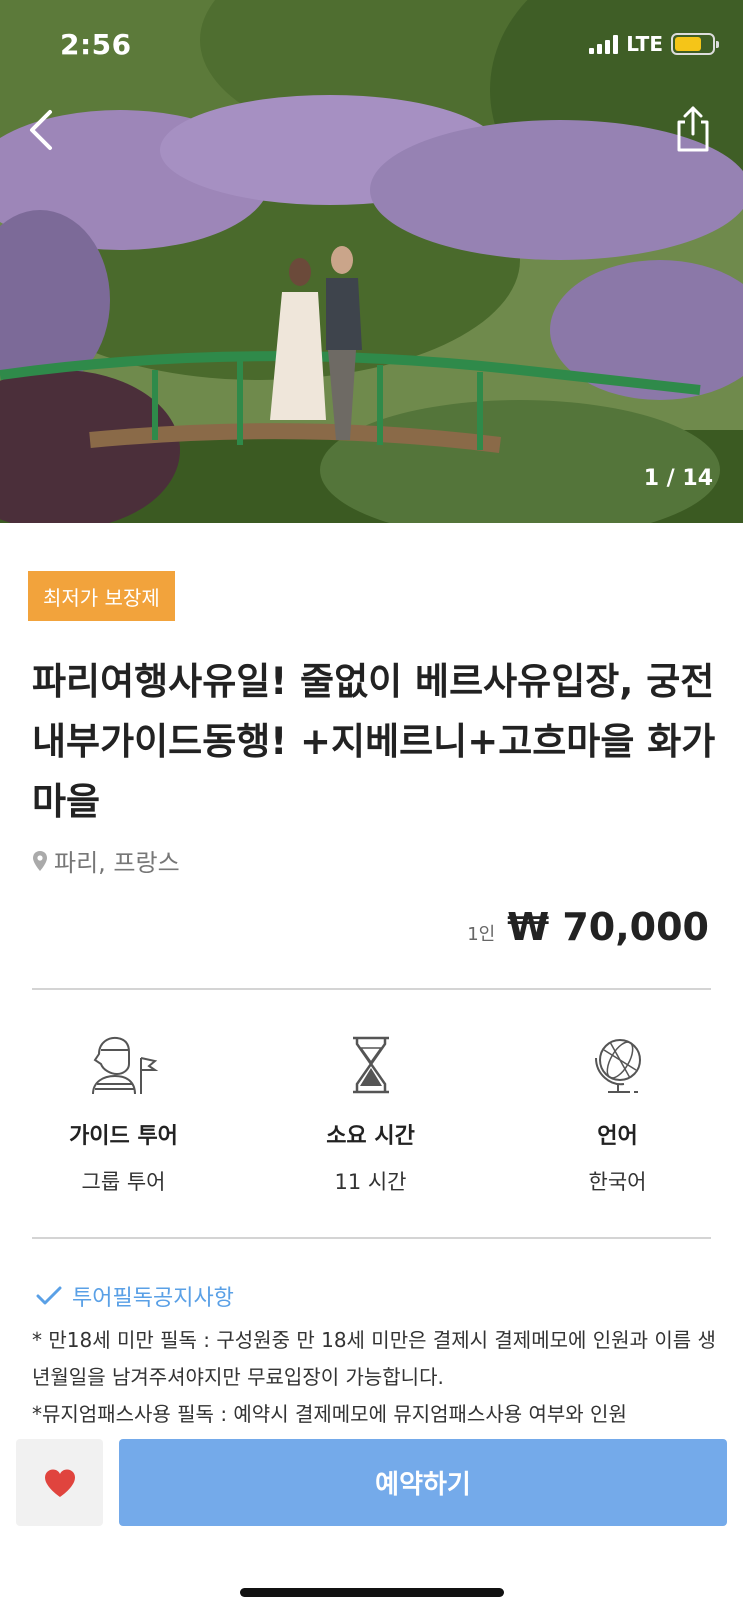  What do you see at coordinates (40, 860) in the screenshot?
I see `map-pin-icon` at bounding box center [40, 860].